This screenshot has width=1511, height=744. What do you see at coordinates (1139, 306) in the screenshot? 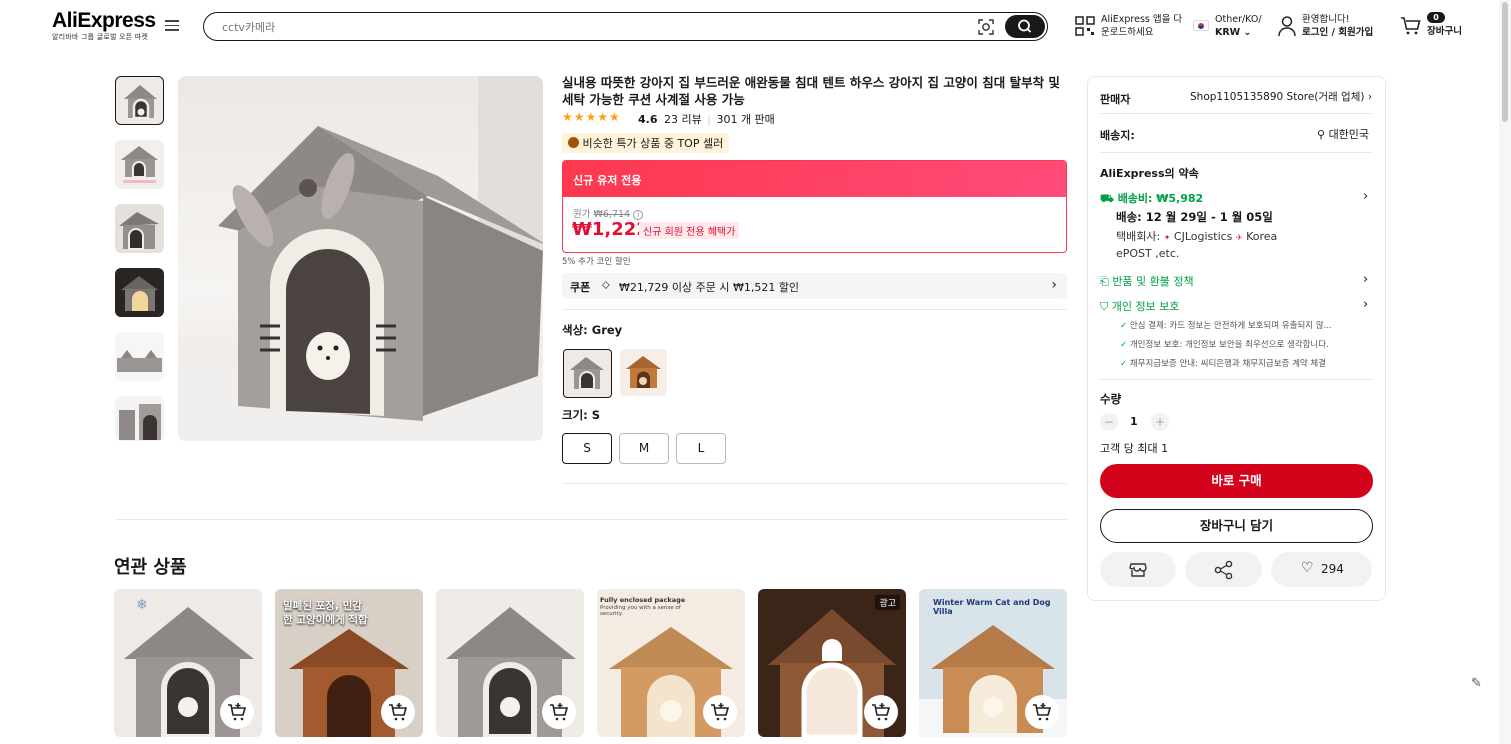
I see `privacy-row: ⛉ 개인 정보 보호` at bounding box center [1139, 306].